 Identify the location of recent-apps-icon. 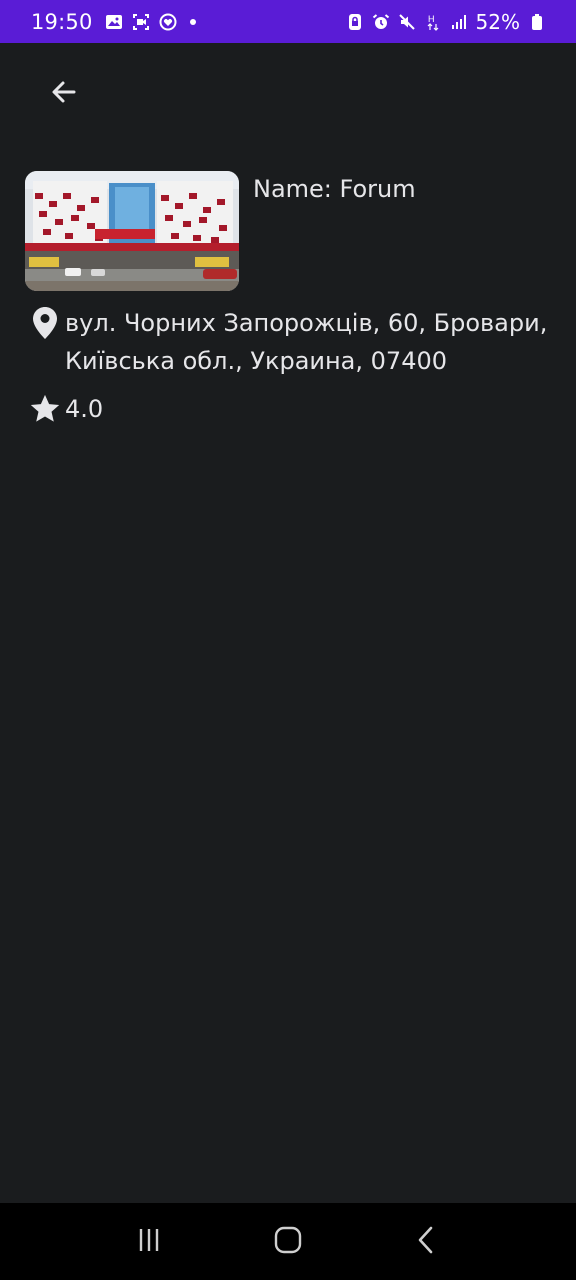
(149, 1242).